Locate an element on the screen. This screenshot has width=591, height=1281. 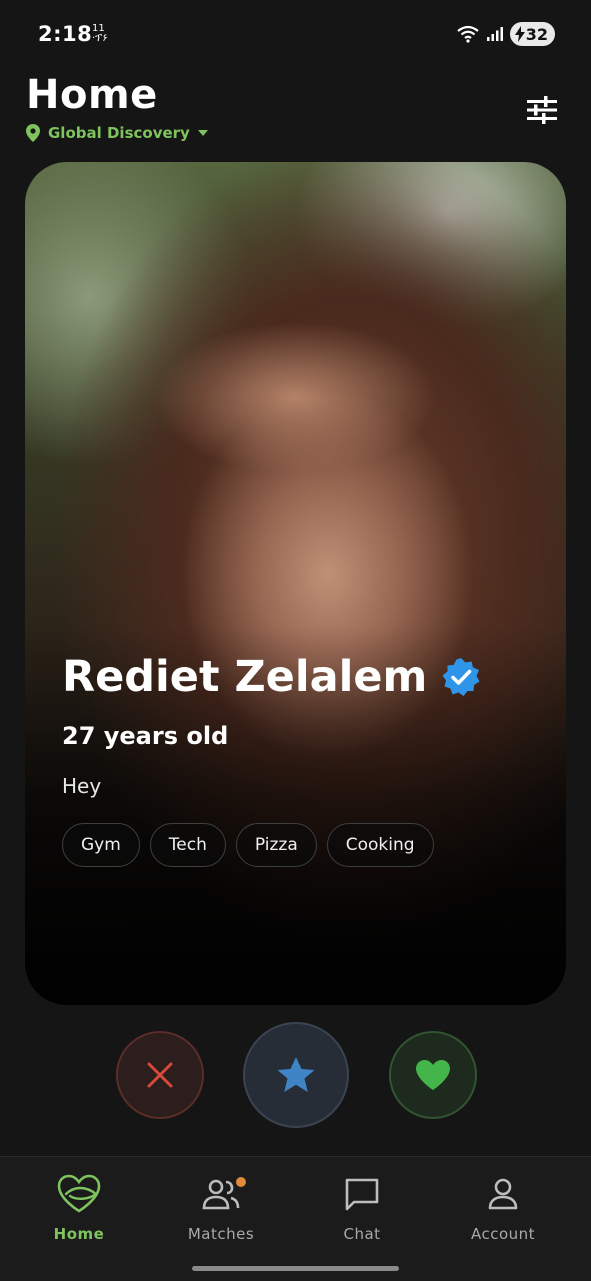
person-icon is located at coordinates (503, 1194).